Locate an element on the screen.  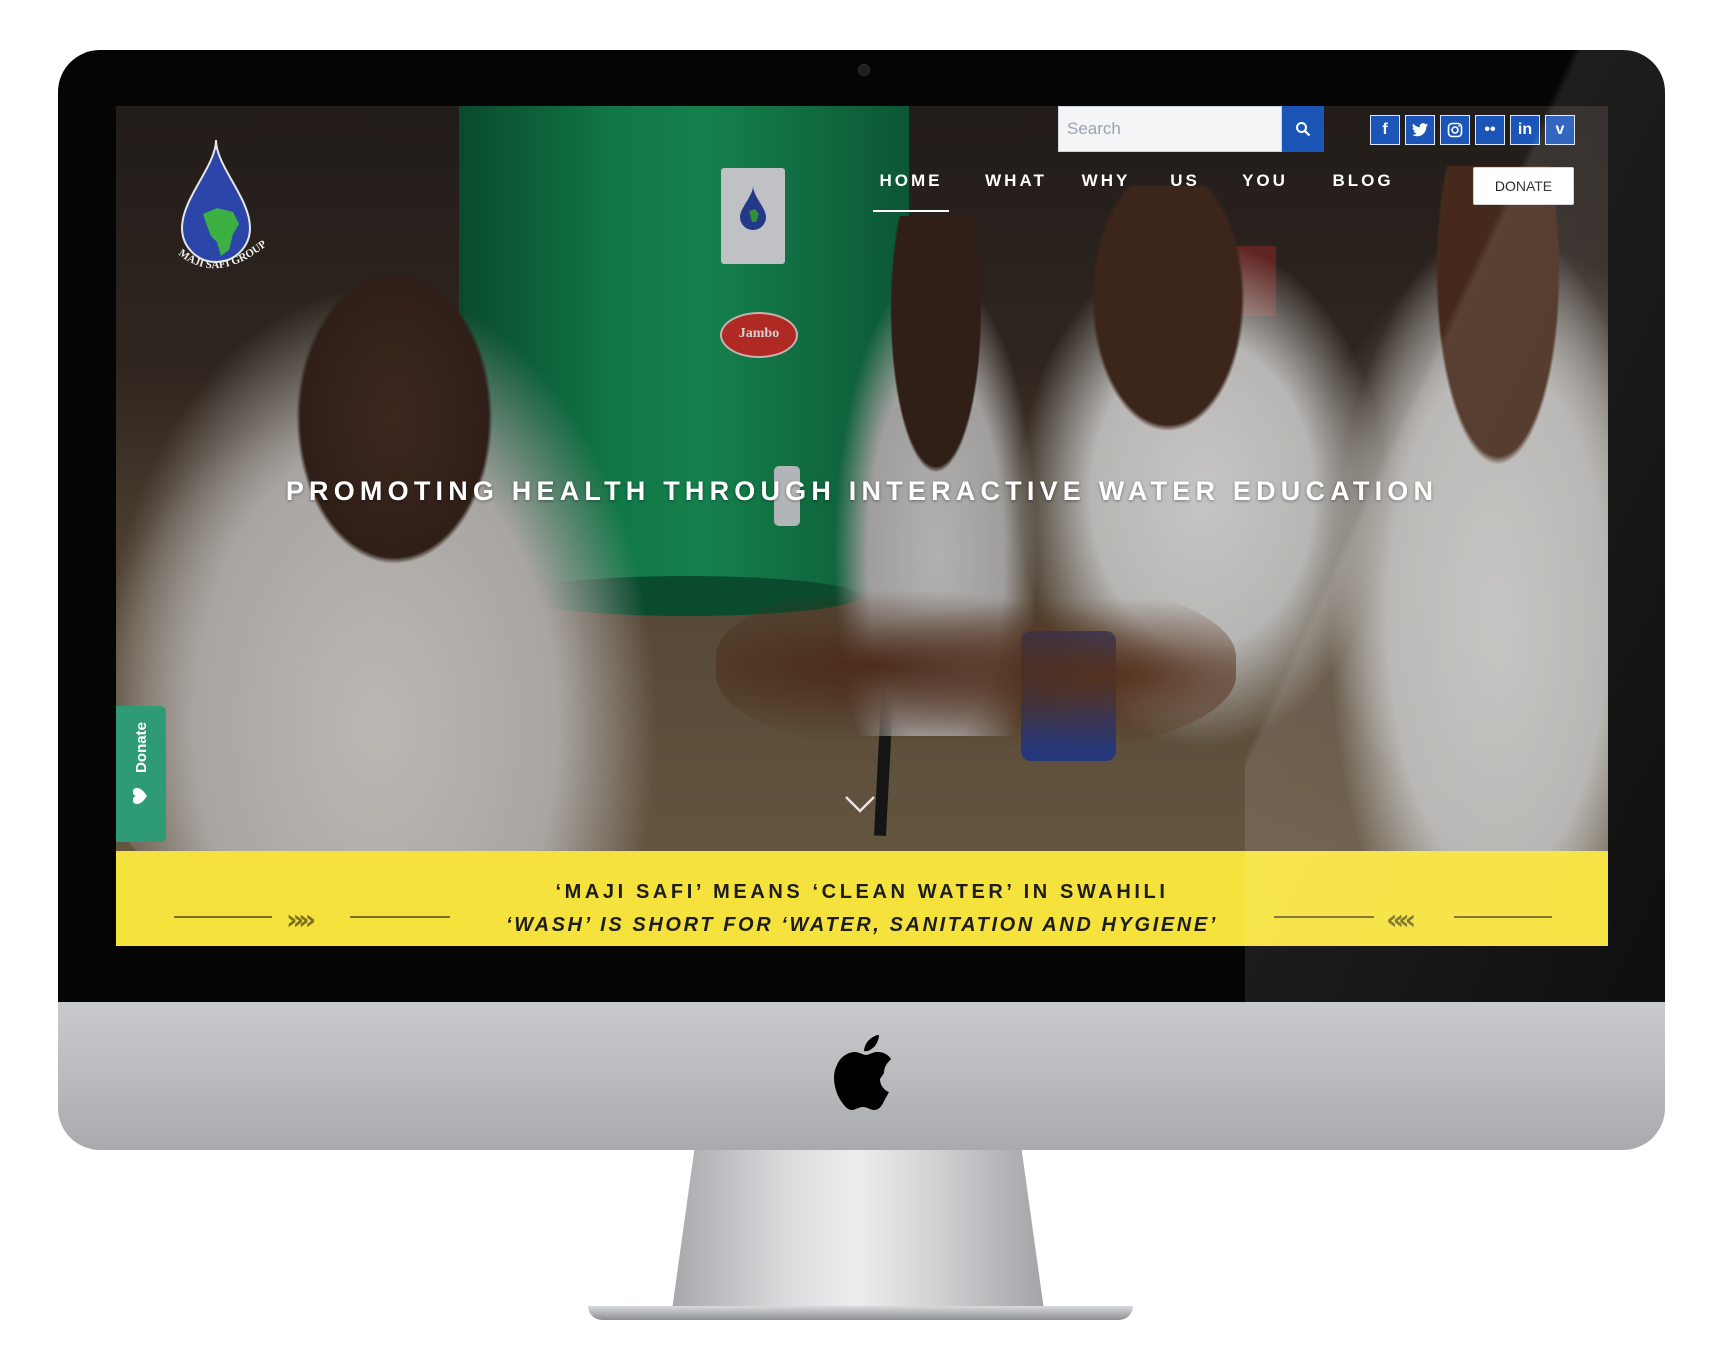
imac-stand-base is located at coordinates (860, 1313).